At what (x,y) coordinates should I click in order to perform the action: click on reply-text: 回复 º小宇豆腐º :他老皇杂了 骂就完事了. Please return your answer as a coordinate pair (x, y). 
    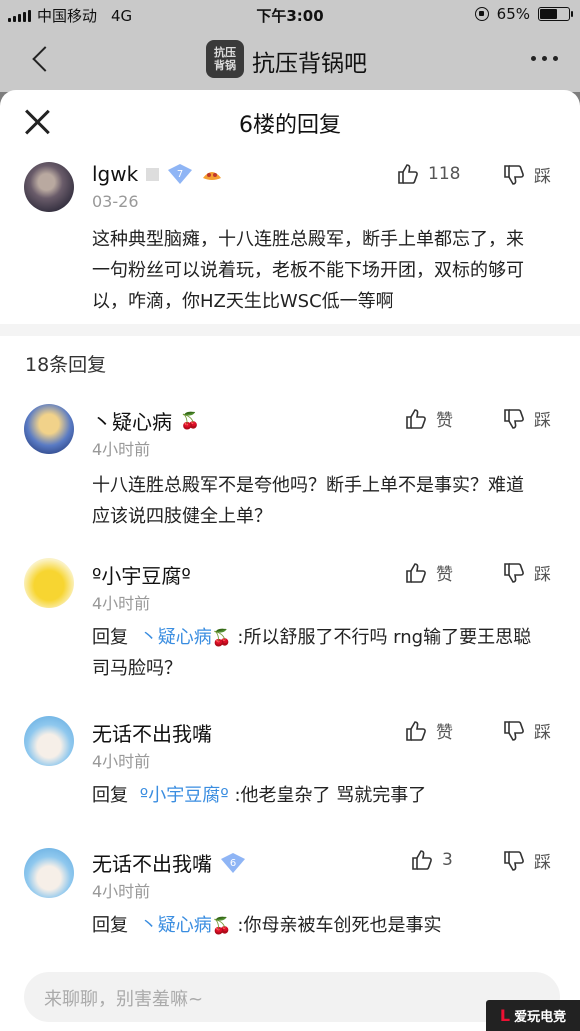
    Looking at the image, I should click on (316, 795).